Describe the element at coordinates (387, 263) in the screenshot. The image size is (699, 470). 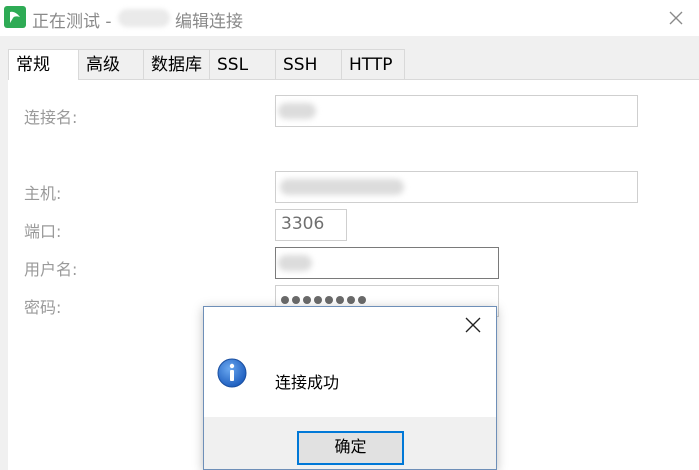
I see `username-input` at that location.